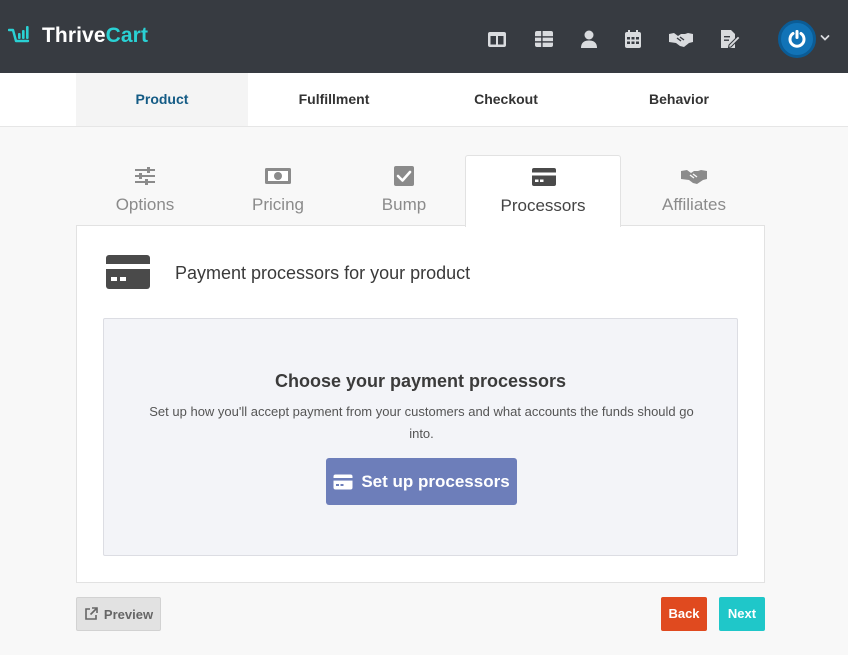 This screenshot has width=848, height=655. I want to click on thrivecart-logo: ThriveCart, so click(78, 36).